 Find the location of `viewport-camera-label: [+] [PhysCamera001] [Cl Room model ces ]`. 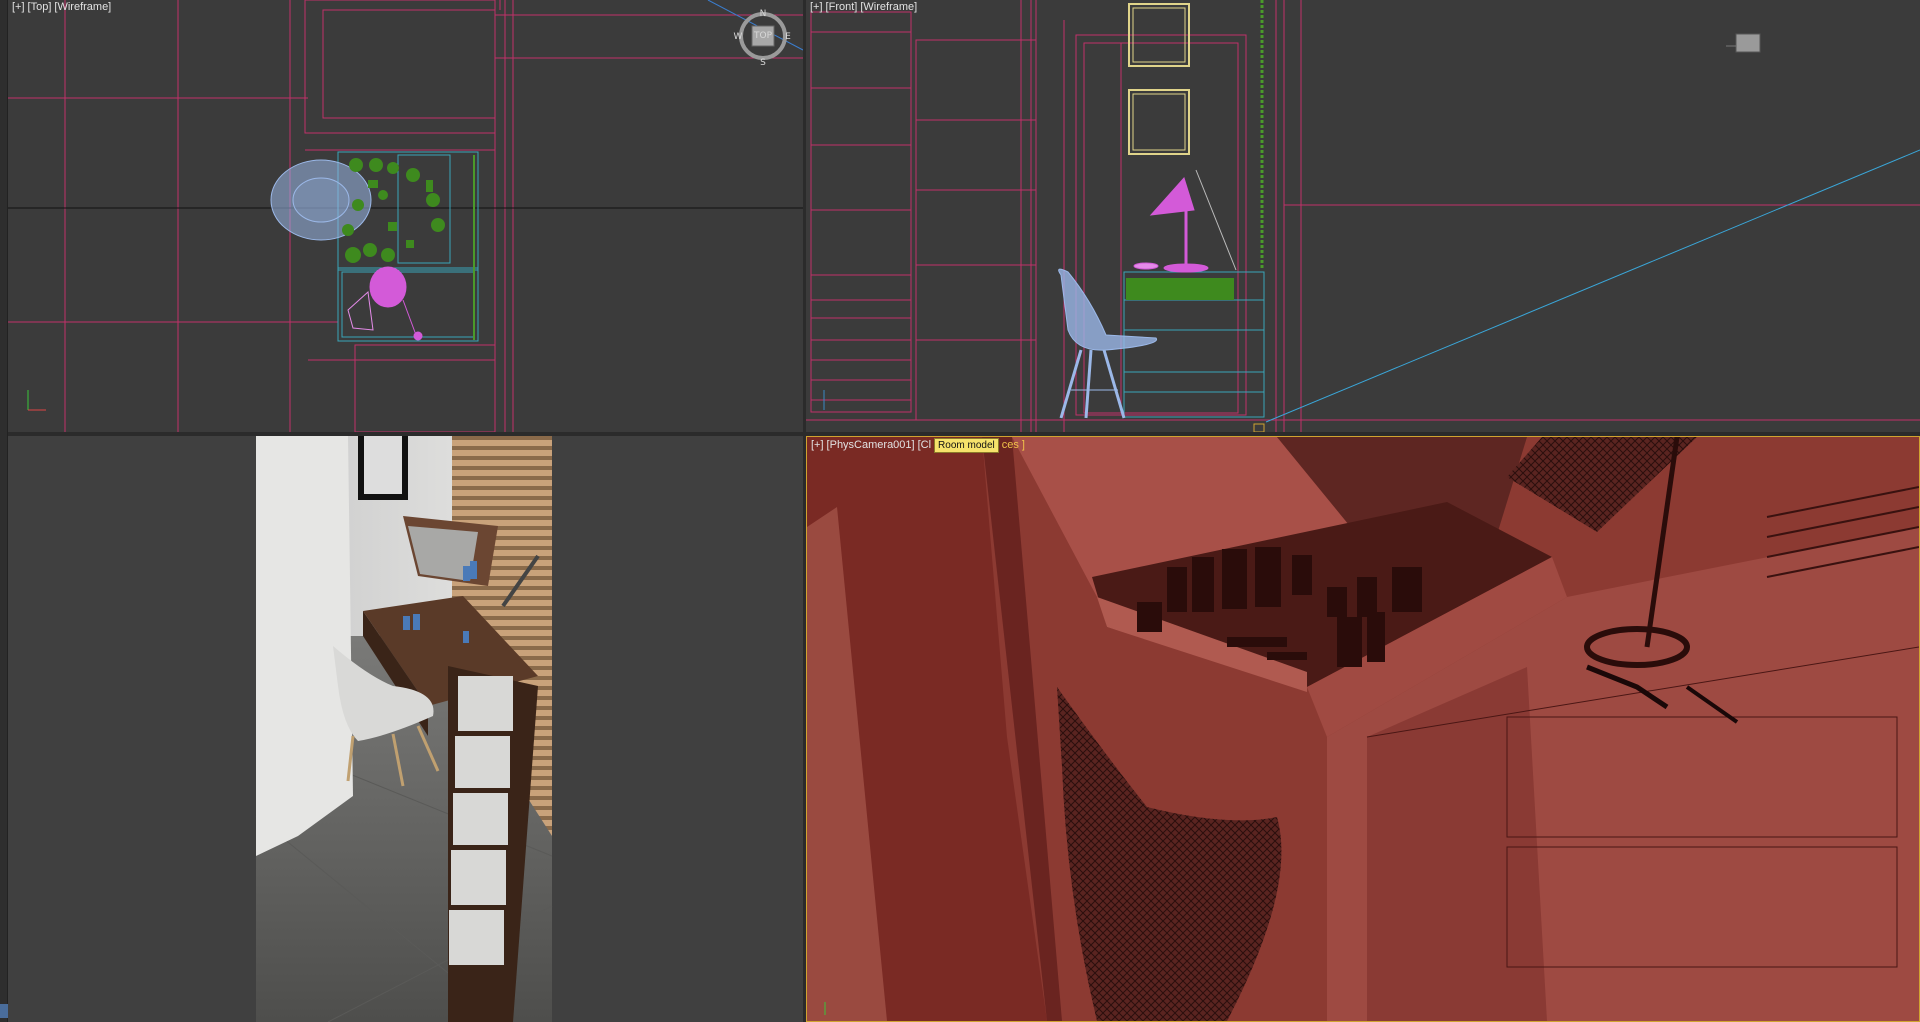

viewport-camera-label: [+] [PhysCamera001] [Cl Room model ces ] is located at coordinates (919, 445).